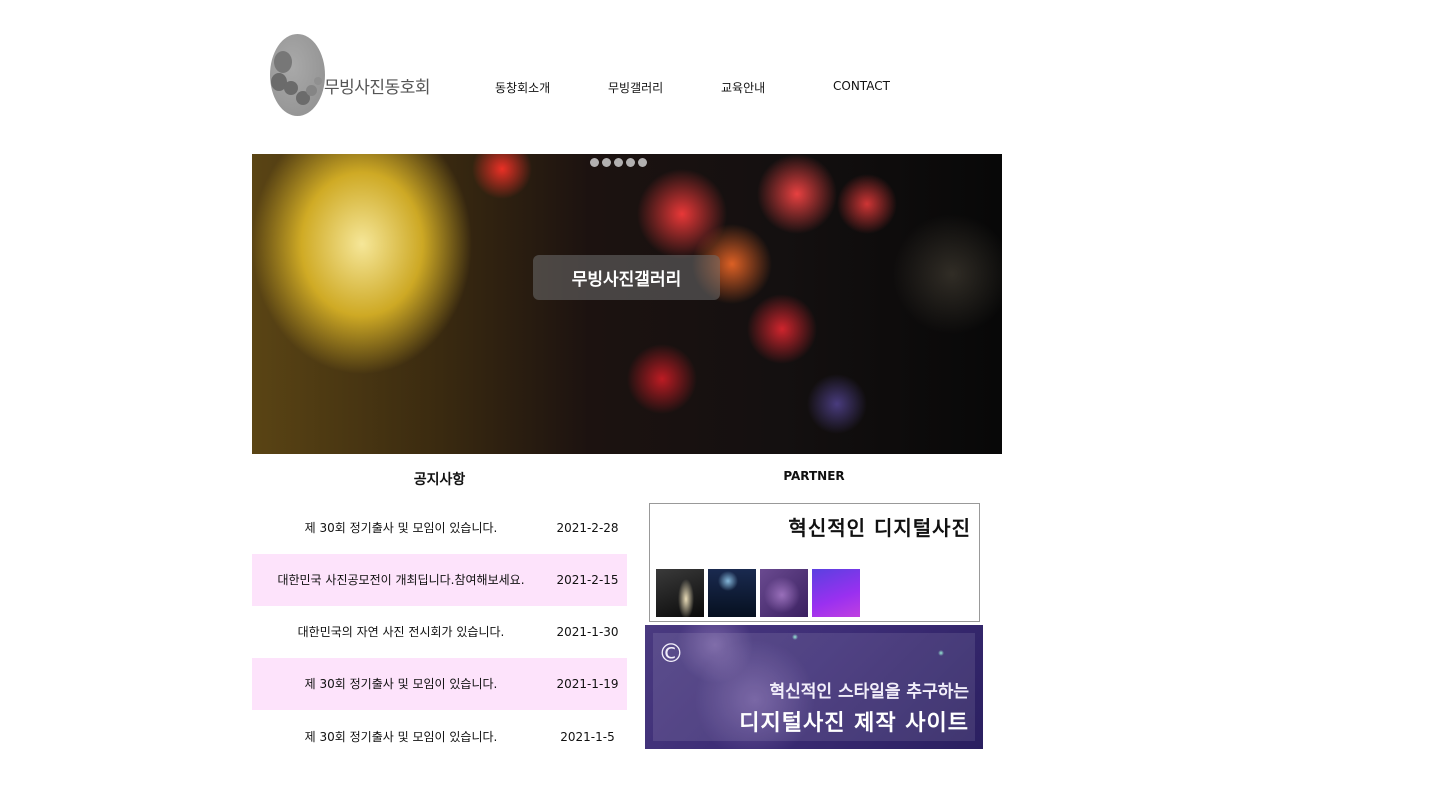 The width and height of the screenshot is (1434, 809). Describe the element at coordinates (814, 476) in the screenshot. I see `partner-heading: PARTNER` at that location.